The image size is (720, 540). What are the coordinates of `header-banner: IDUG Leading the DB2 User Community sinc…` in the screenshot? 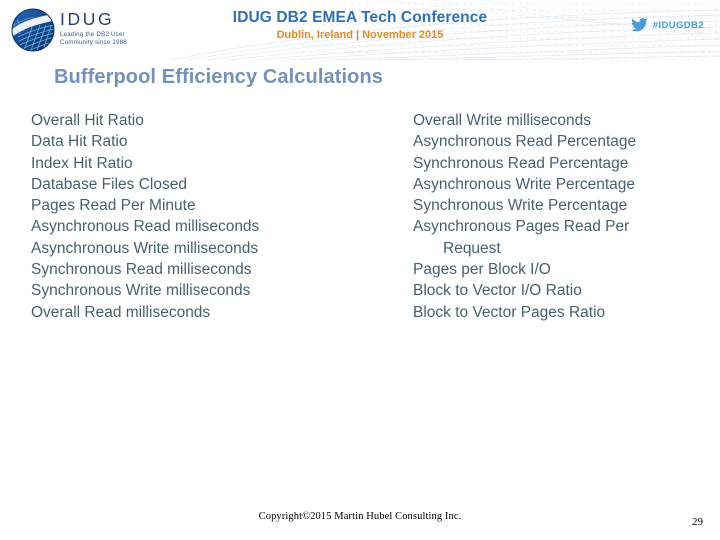 It's located at (360, 30).